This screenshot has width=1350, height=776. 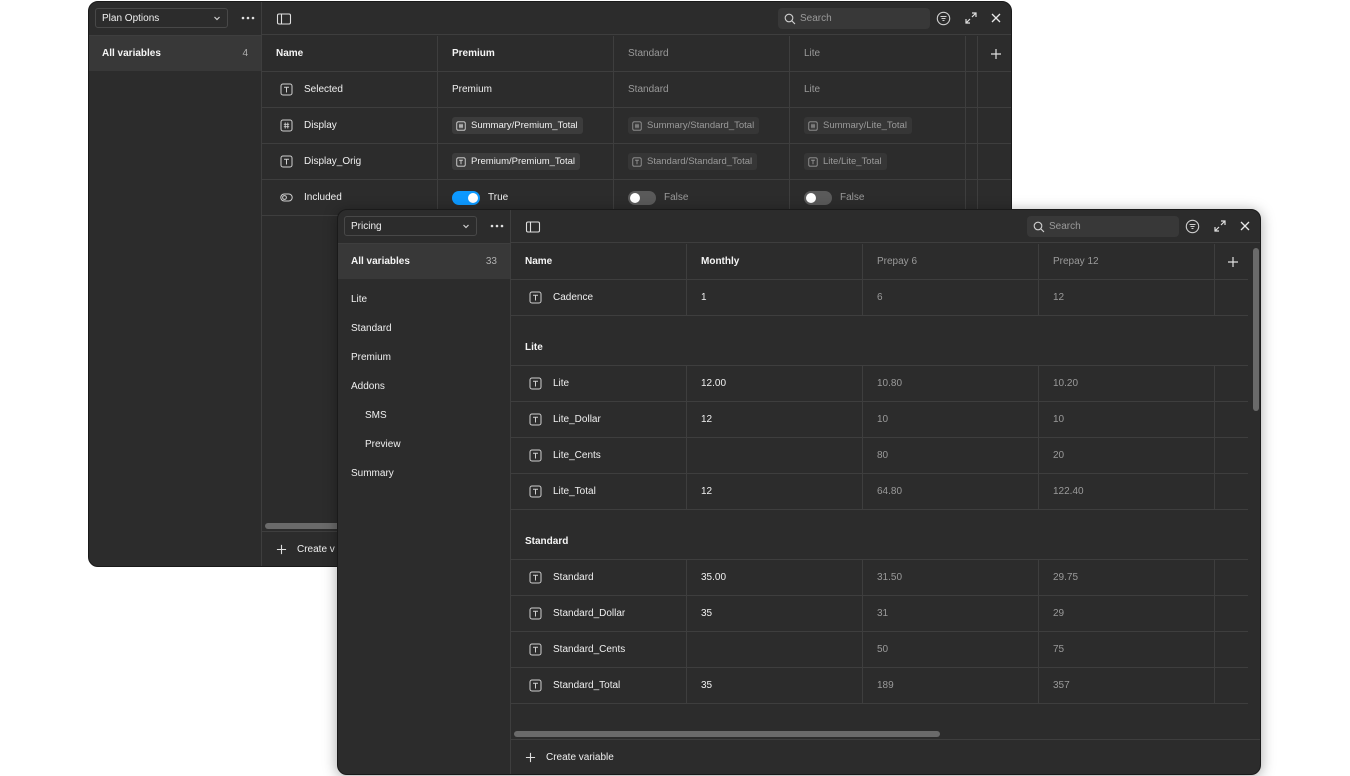 I want to click on group-item-addons: Addons, so click(x=424, y=386).